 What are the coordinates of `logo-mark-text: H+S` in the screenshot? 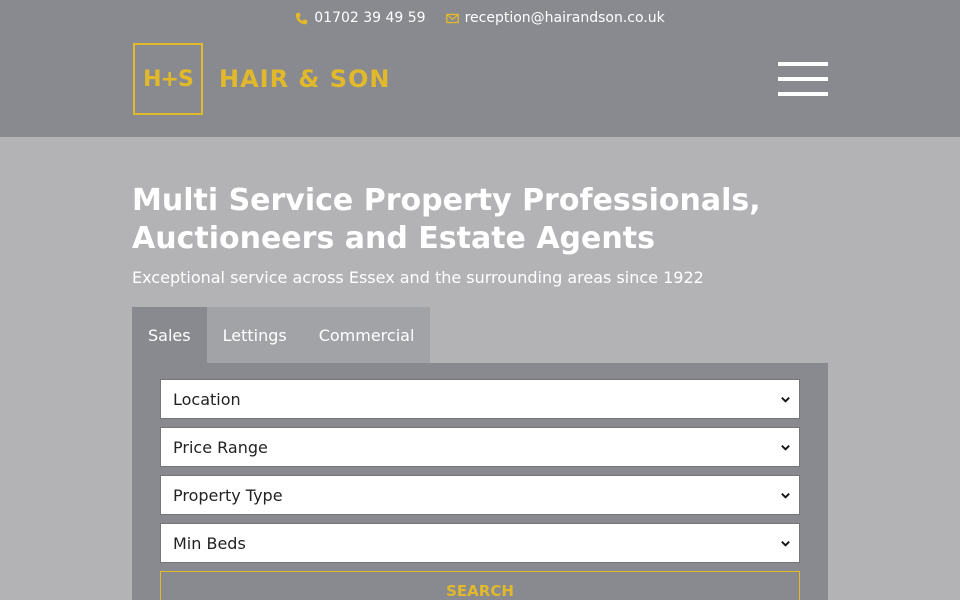 It's located at (168, 79).